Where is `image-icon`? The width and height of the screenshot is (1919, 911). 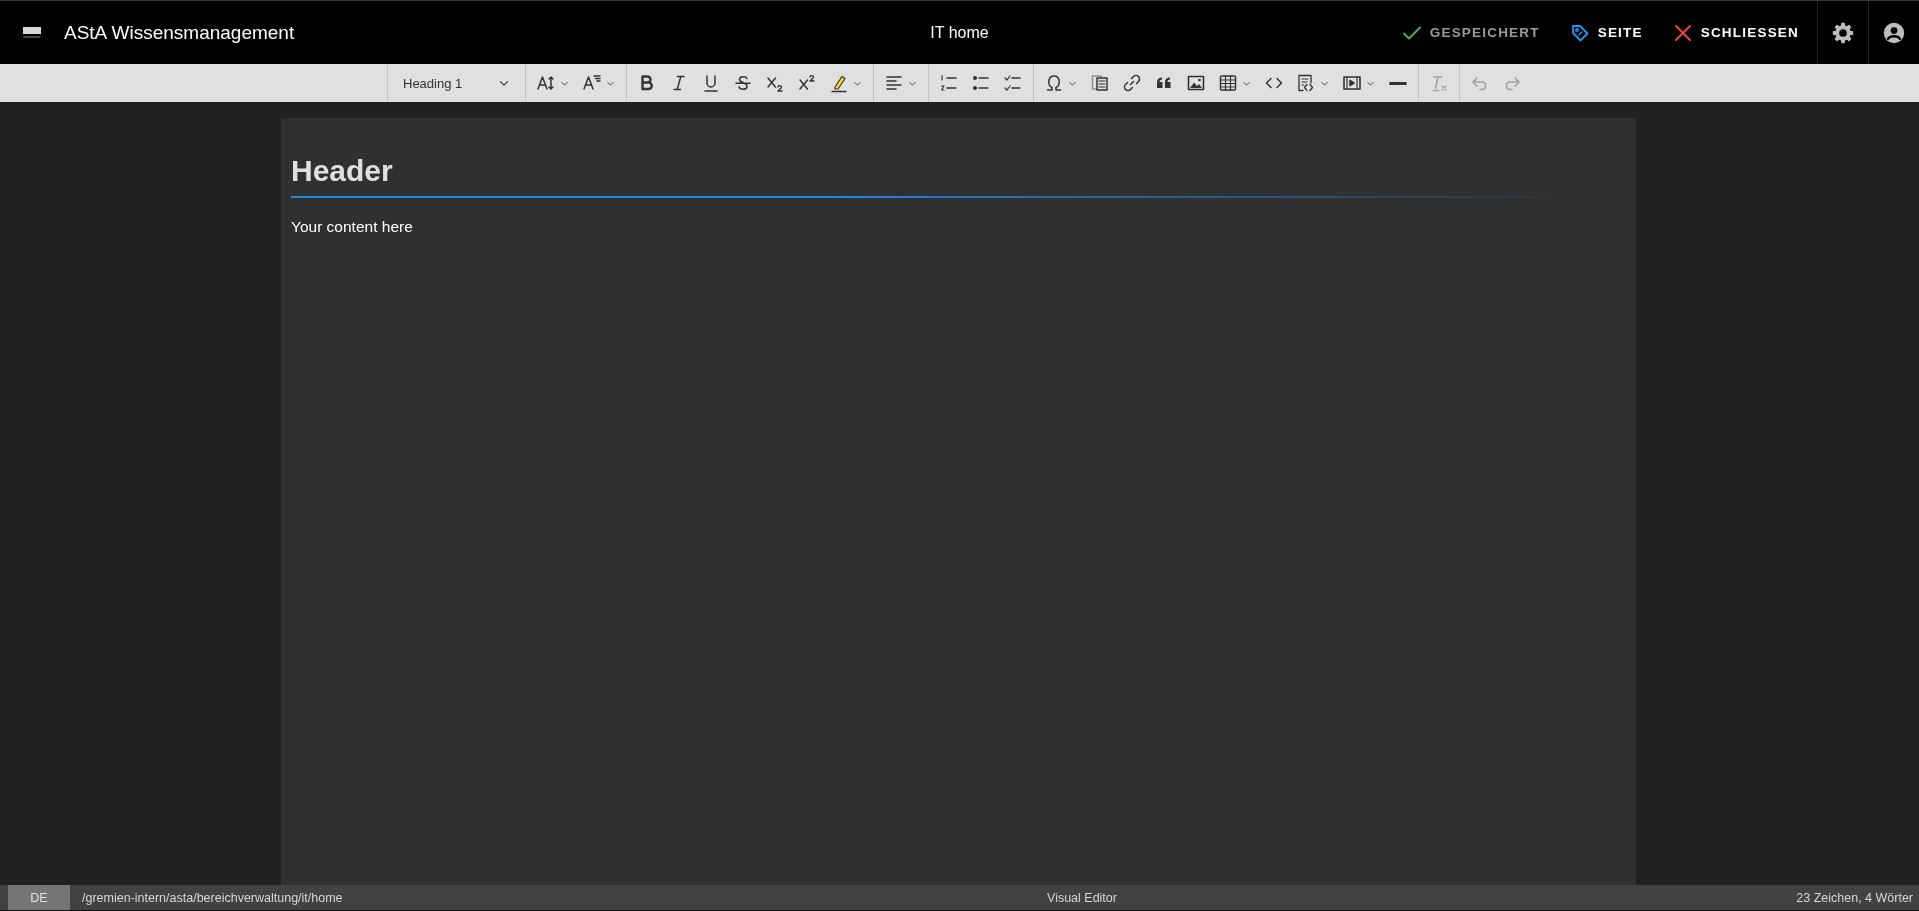
image-icon is located at coordinates (1196, 83).